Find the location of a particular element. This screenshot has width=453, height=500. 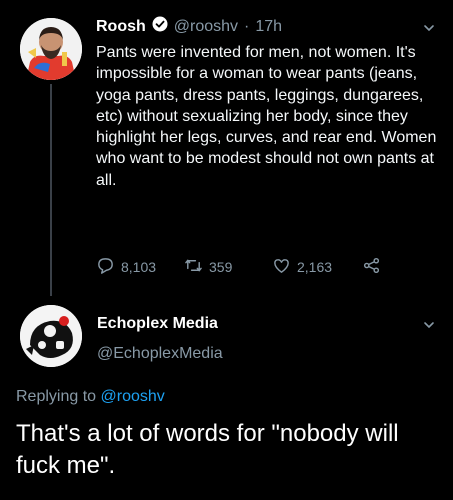

thread-connector-line is located at coordinates (51, 190).